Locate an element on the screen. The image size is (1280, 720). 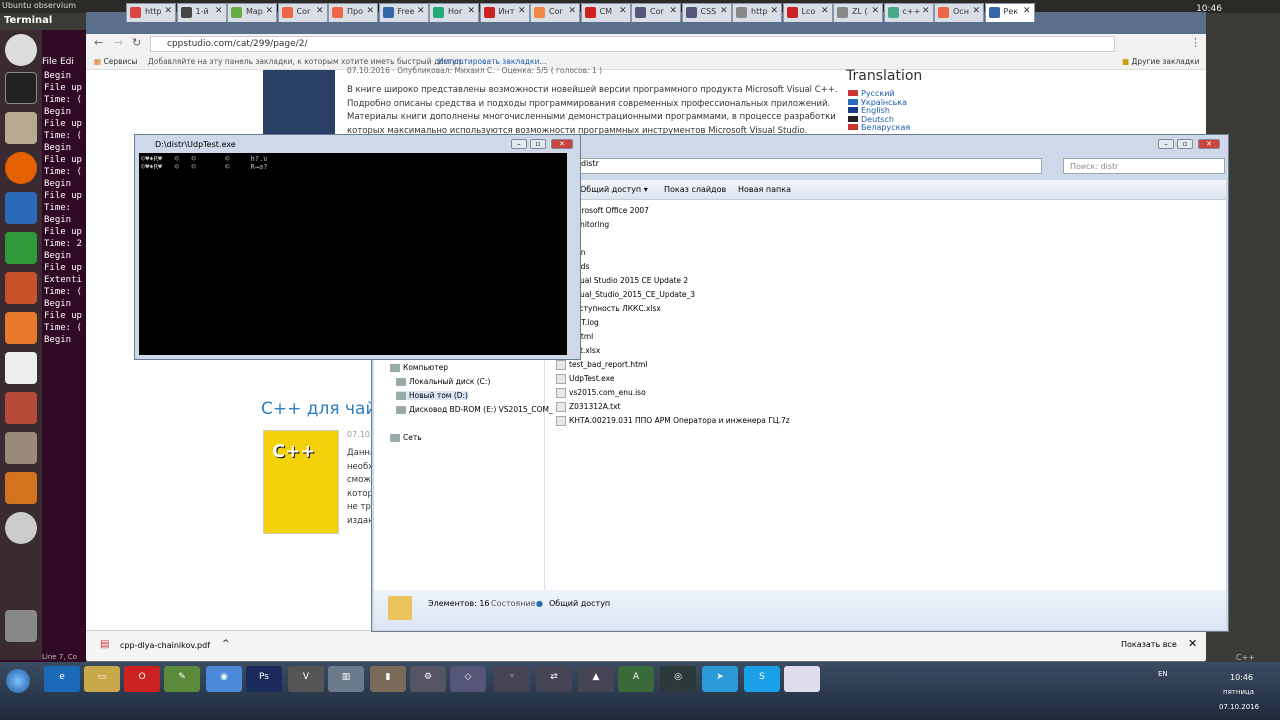
clock-time: 10:46 is located at coordinates (1241, 677).